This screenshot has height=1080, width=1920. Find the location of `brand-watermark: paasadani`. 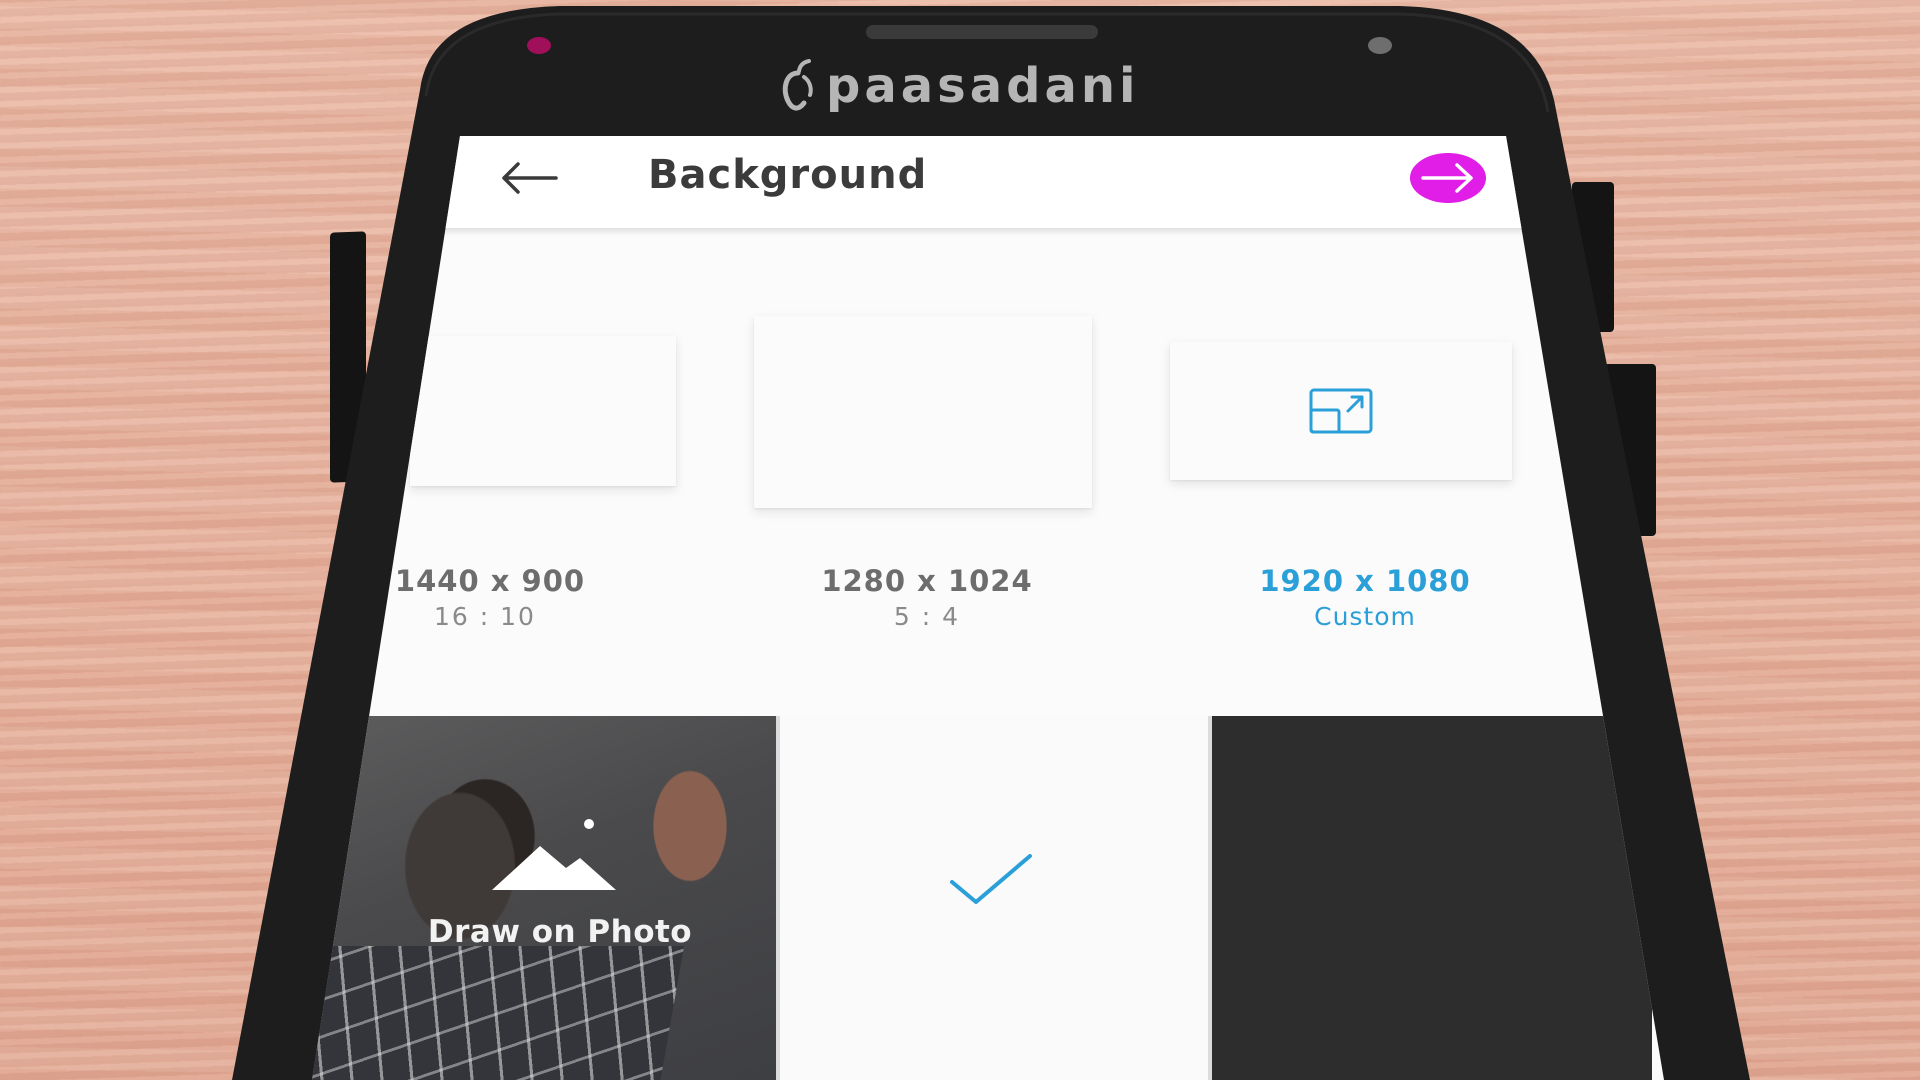

brand-watermark: paasadani is located at coordinates (958, 86).